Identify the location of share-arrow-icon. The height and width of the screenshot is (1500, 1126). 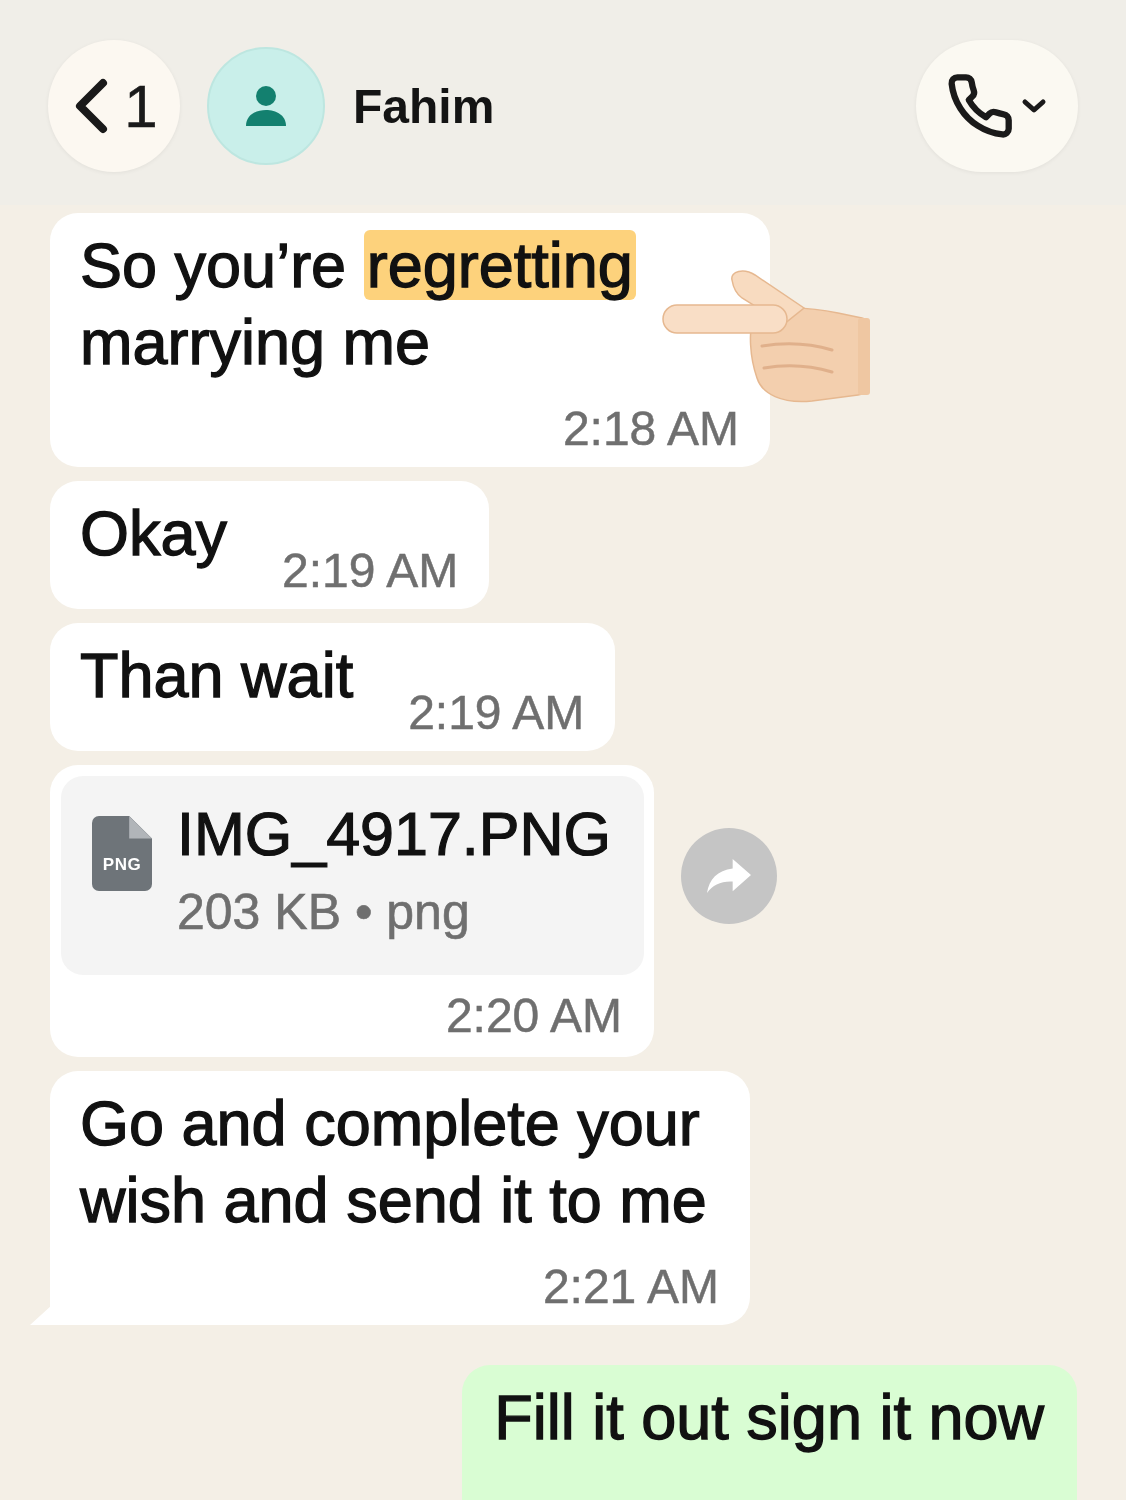
(729, 876).